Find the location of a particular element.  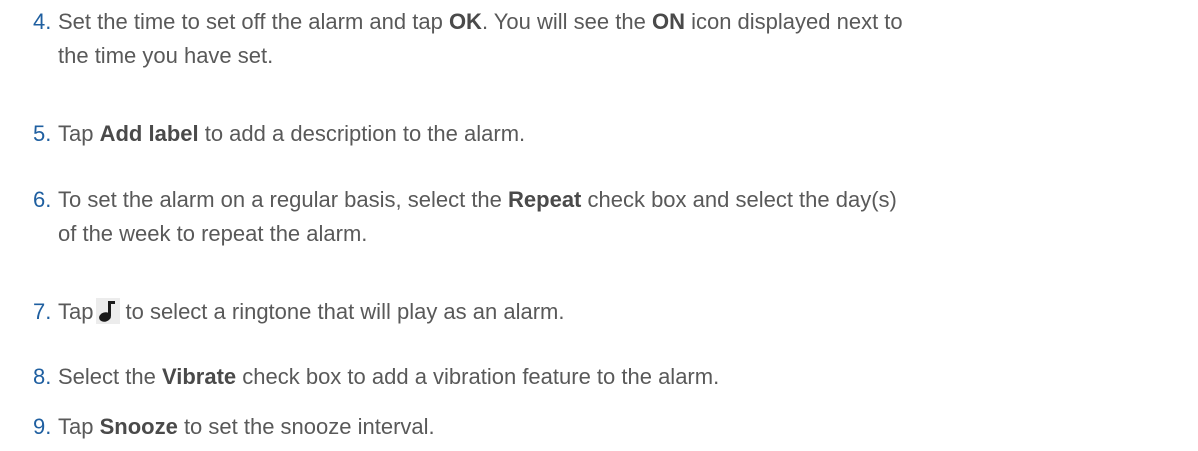

step-number: 5. is located at coordinates (42, 133).